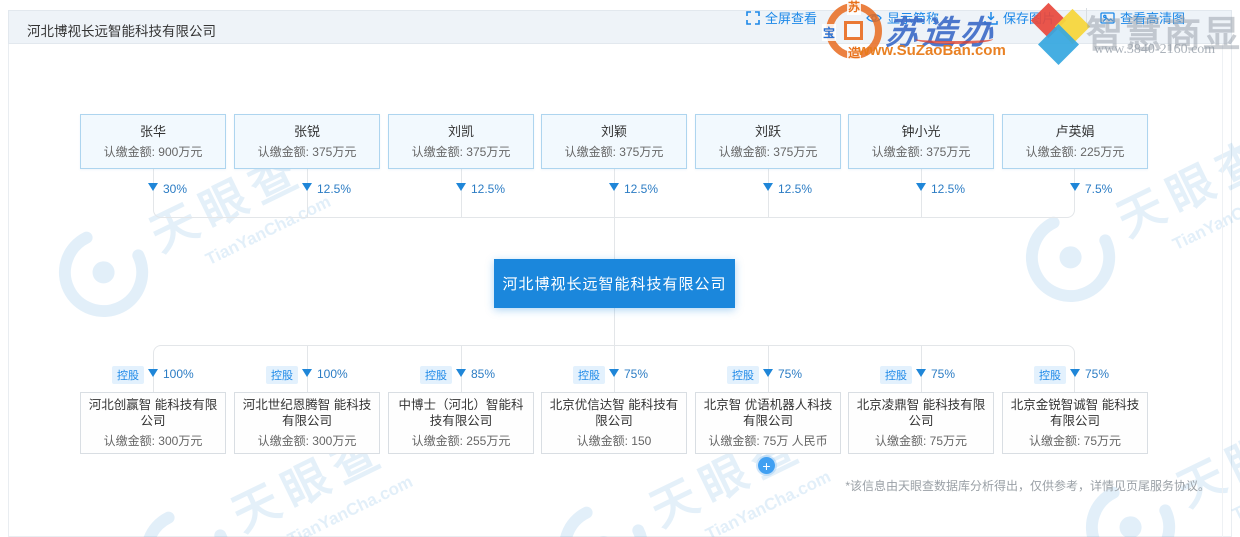  Describe the element at coordinates (175, 189) in the screenshot. I see `ownership-percent: 30%` at that location.